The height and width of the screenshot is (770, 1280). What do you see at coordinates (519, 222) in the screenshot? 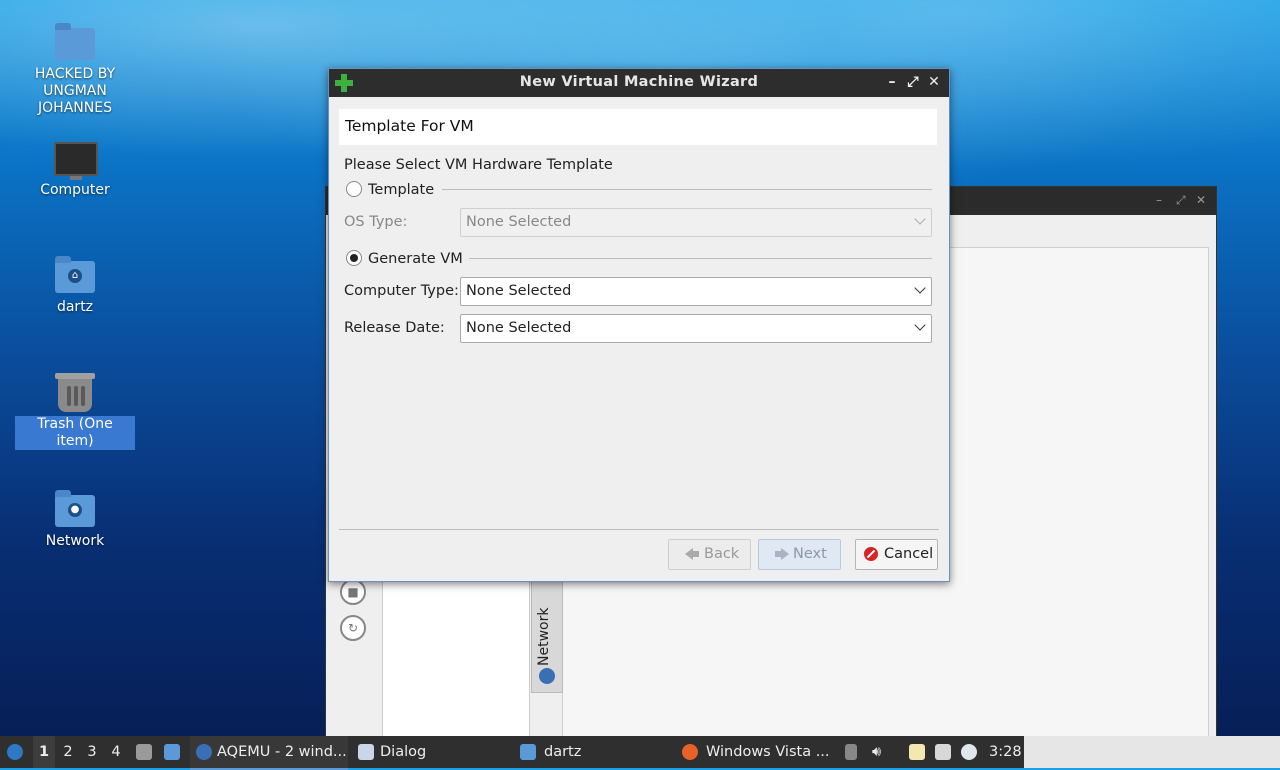
I see `os-type-value: None Selected` at bounding box center [519, 222].